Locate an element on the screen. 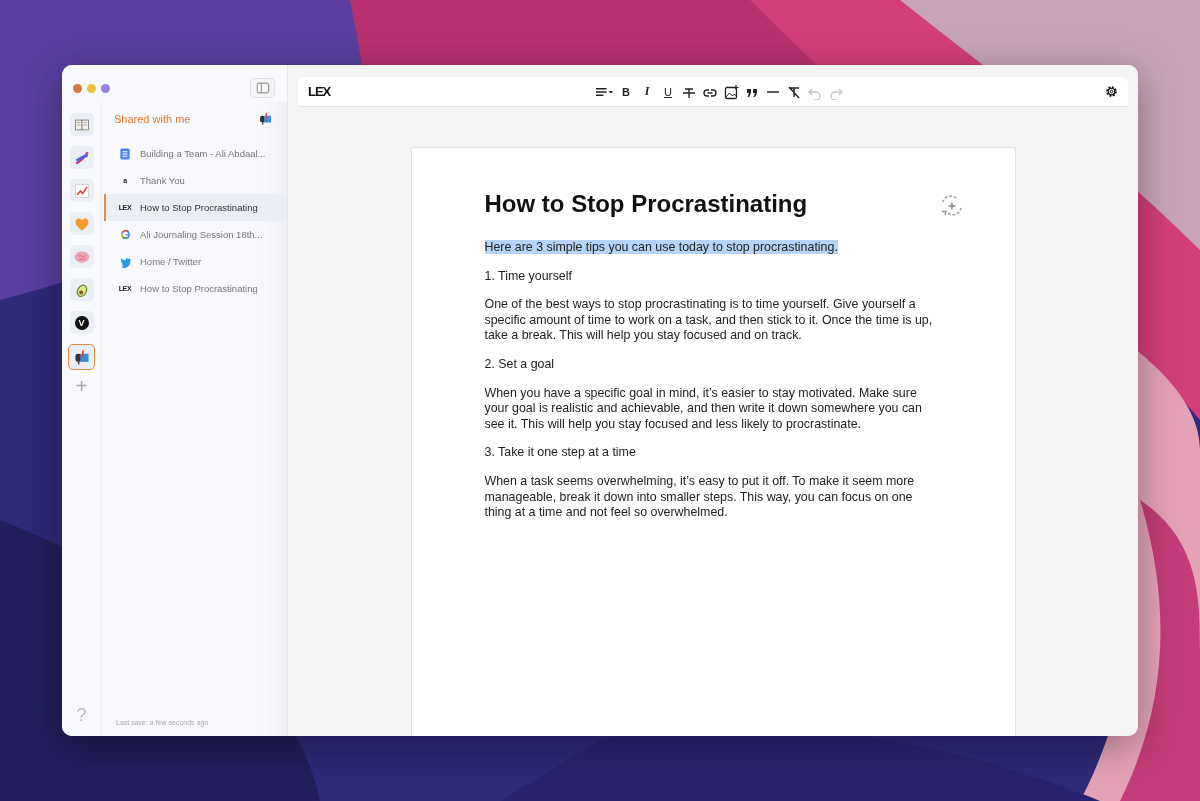  sidebar-icon is located at coordinates (262, 88).